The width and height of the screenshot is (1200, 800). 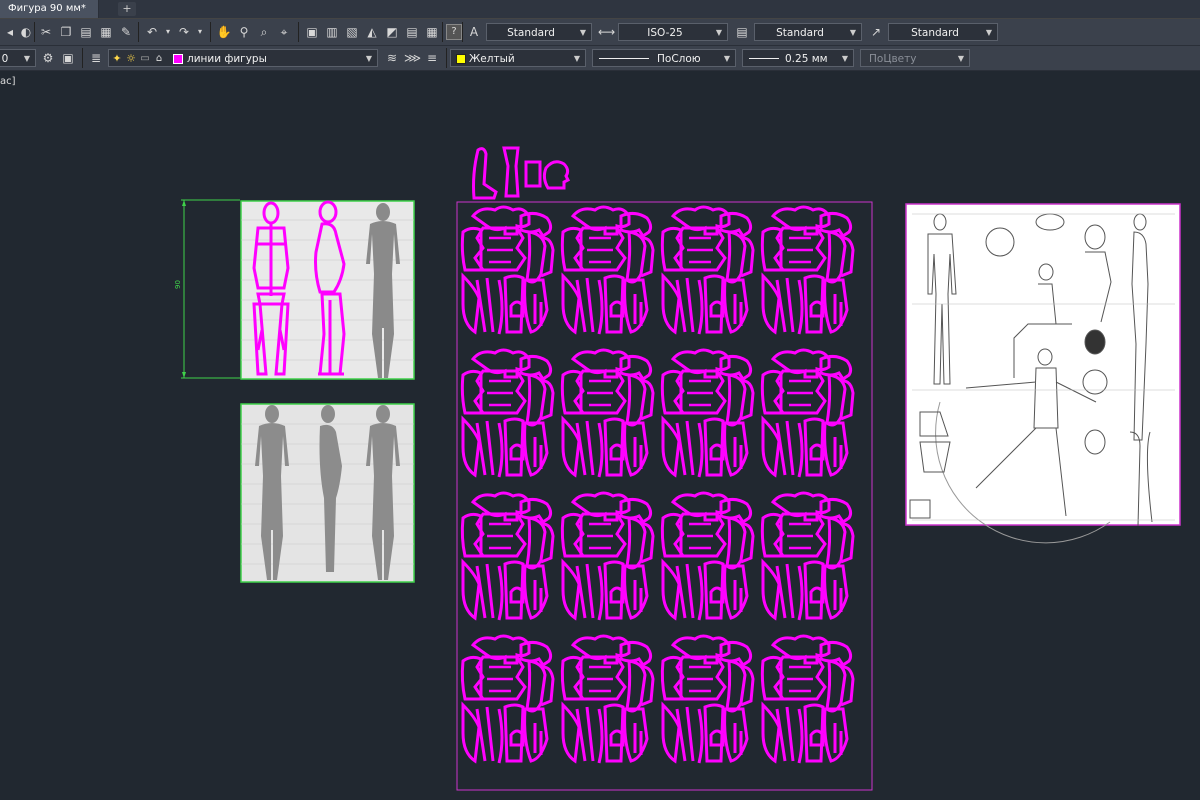 What do you see at coordinates (96, 58) in the screenshot?
I see `layer-properties-icon: ≣` at bounding box center [96, 58].